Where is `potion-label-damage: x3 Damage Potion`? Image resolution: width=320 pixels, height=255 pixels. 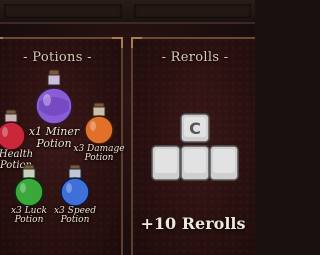 potion-label-damage: x3 Damage Potion is located at coordinates (98, 154).